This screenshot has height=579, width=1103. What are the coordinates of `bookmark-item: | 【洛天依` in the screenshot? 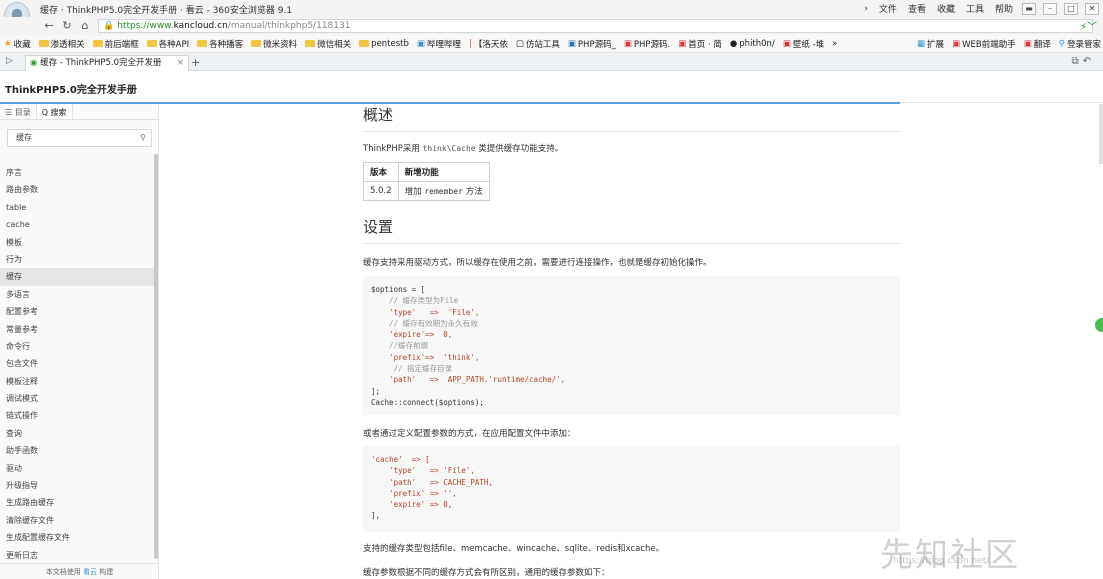 It's located at (488, 44).